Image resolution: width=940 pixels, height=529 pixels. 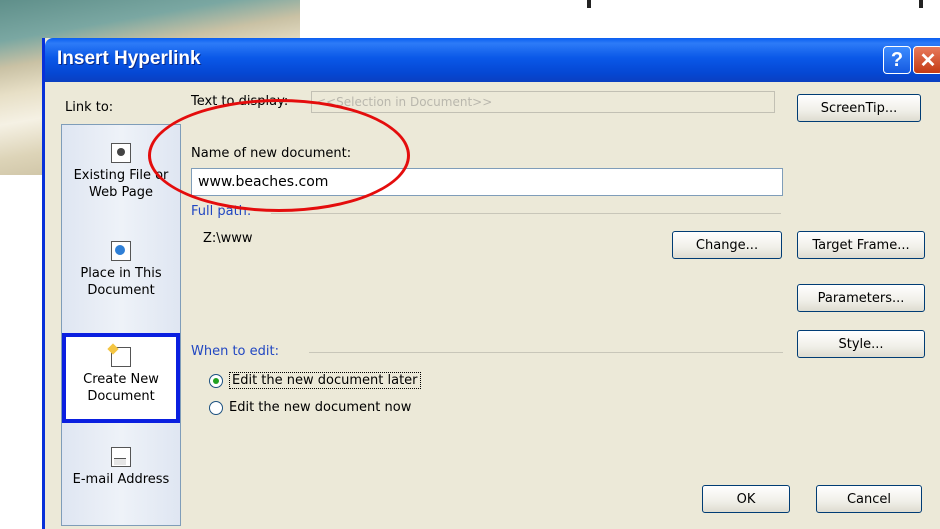 What do you see at coordinates (546, 352) in the screenshot?
I see `when-to-edit-separator` at bounding box center [546, 352].